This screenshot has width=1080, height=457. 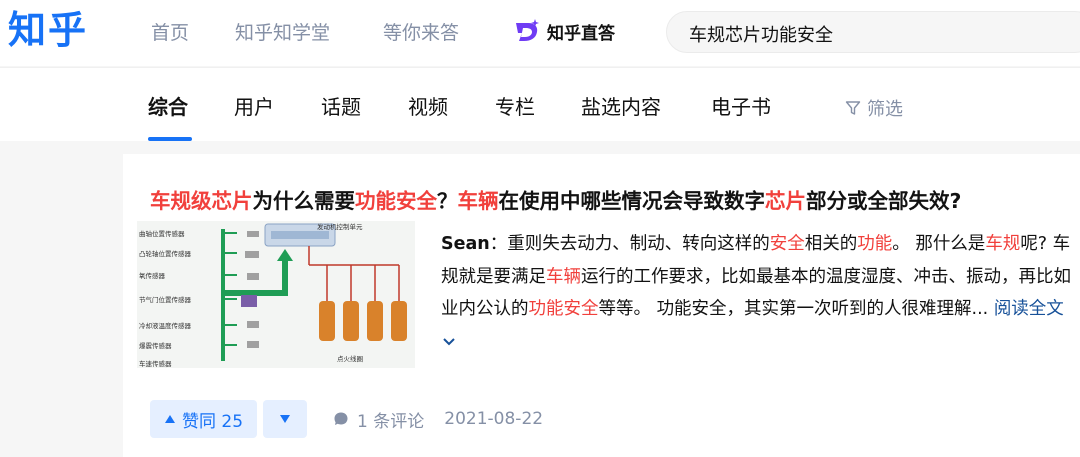 What do you see at coordinates (563, 276) in the screenshot?
I see `excerpt-highlight: 车辆` at bounding box center [563, 276].